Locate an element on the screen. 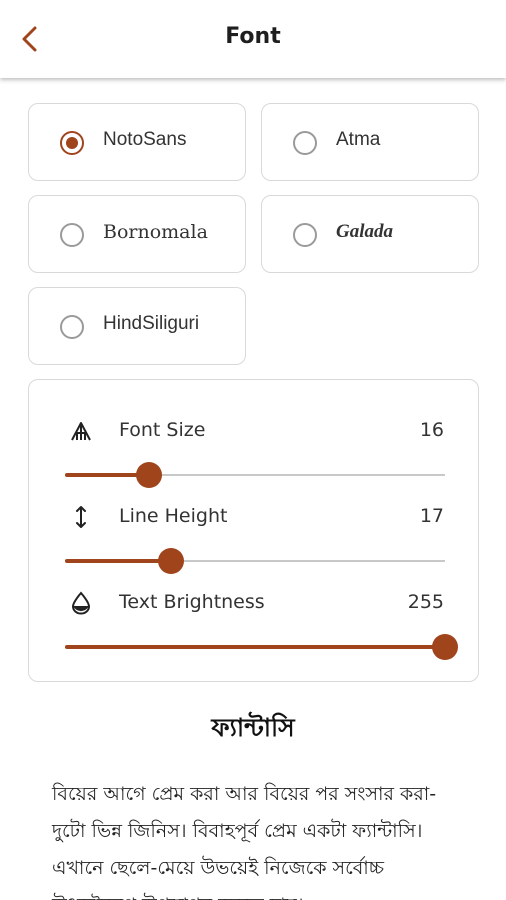 Image resolution: width=506 pixels, height=900 pixels. text-brightness-slider is located at coordinates (261, 647).